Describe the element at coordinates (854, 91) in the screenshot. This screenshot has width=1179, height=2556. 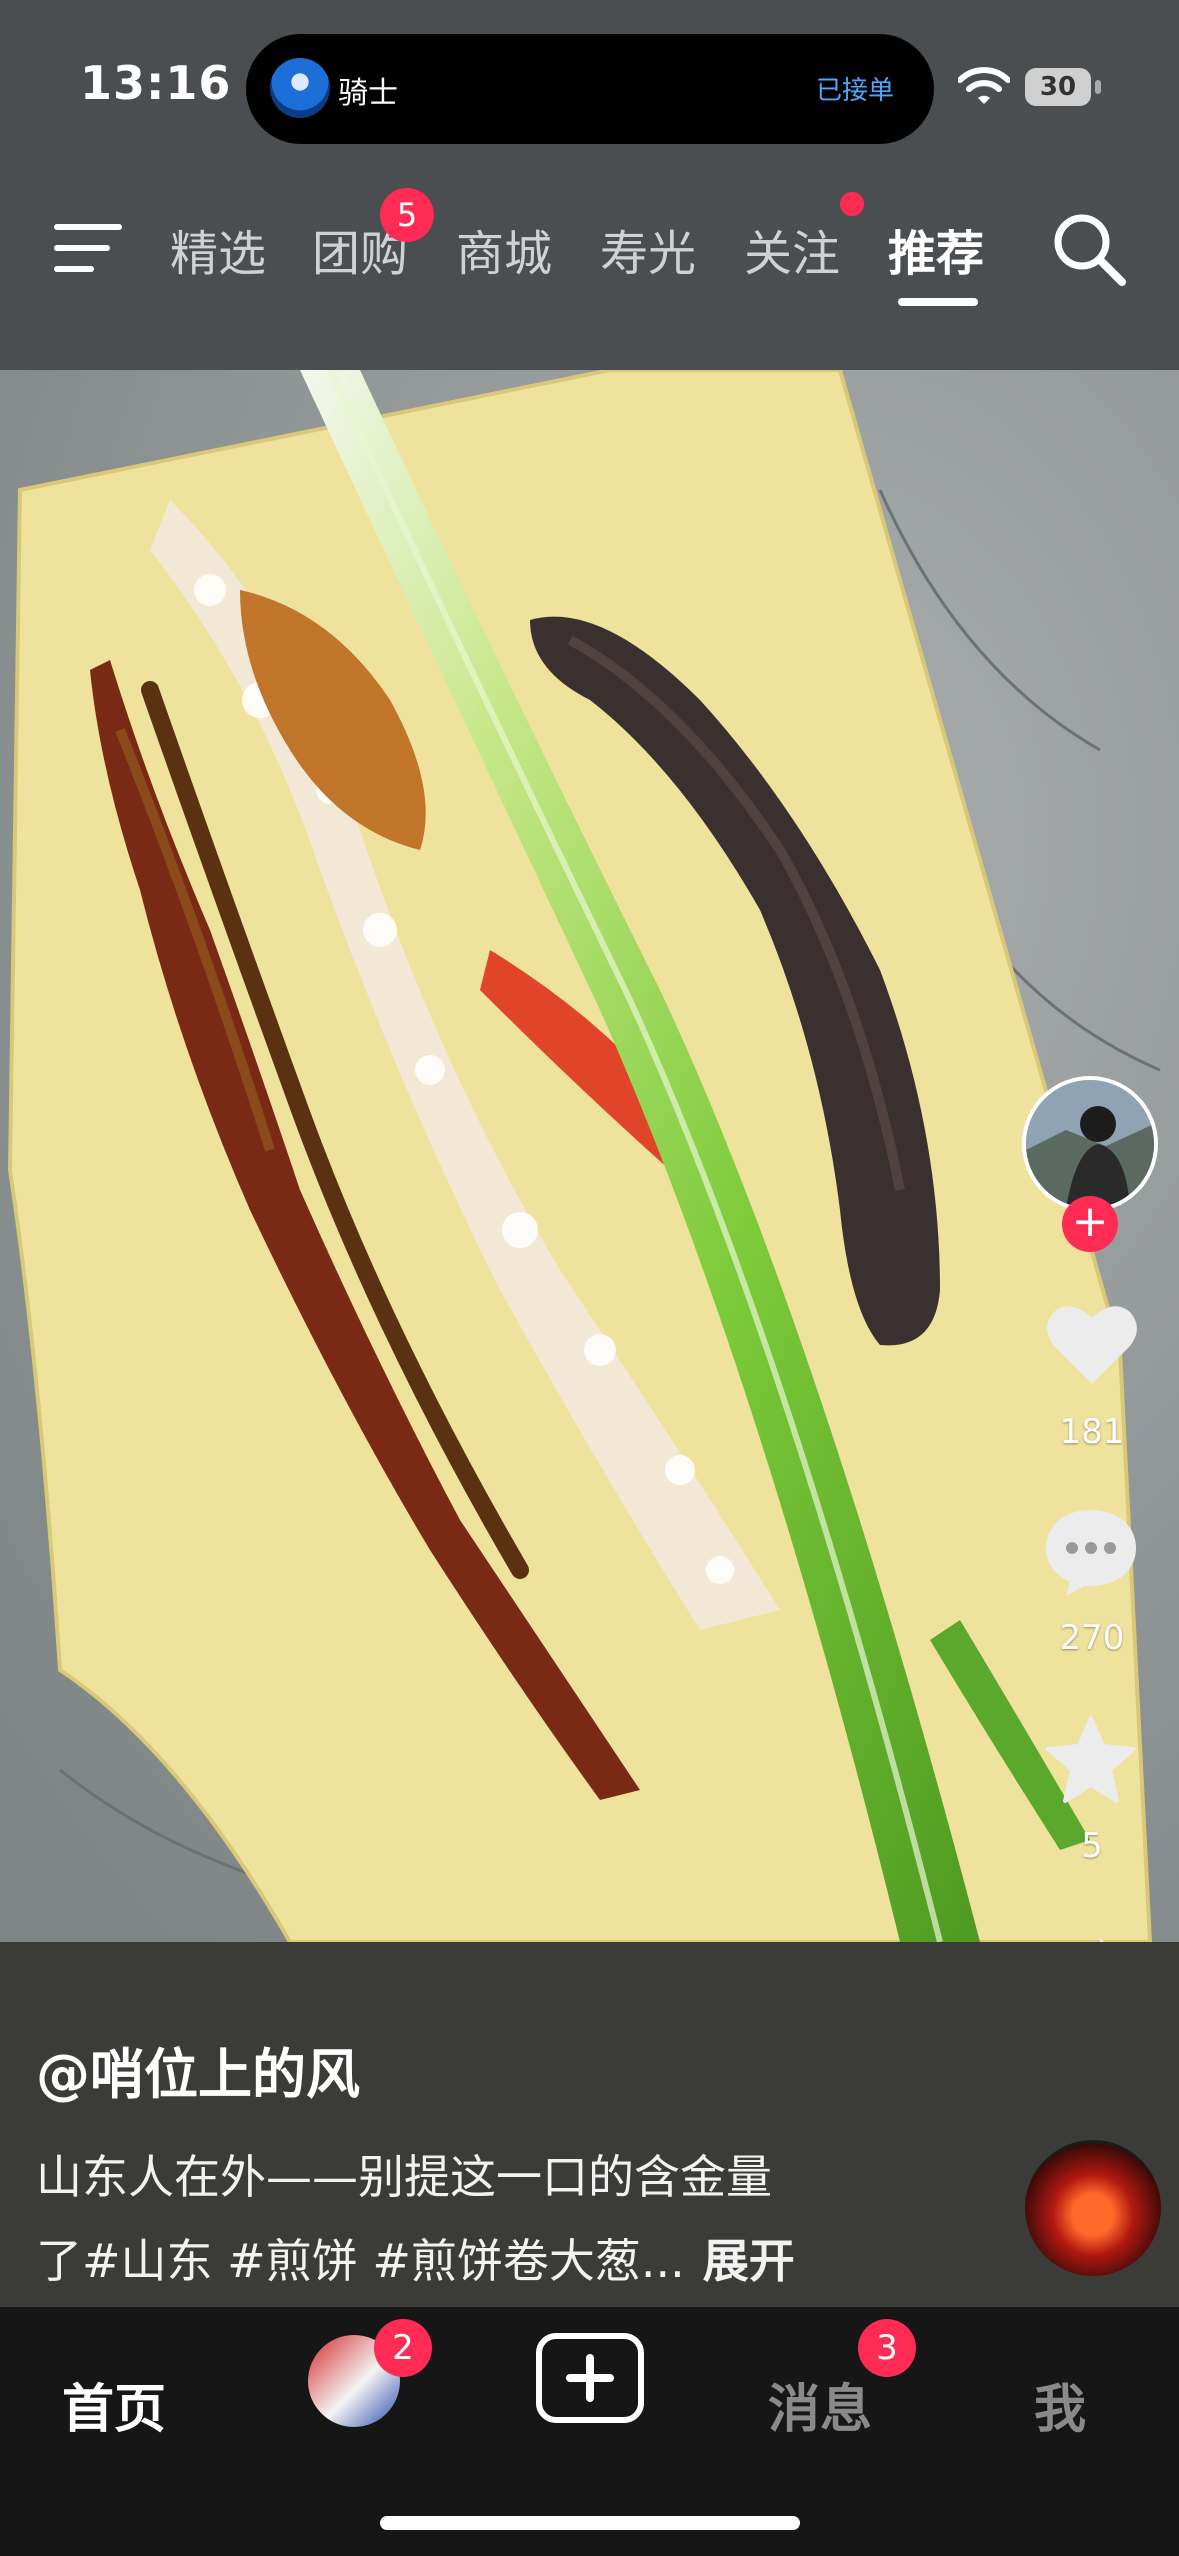
I see `island-order-status: 已接单` at that location.